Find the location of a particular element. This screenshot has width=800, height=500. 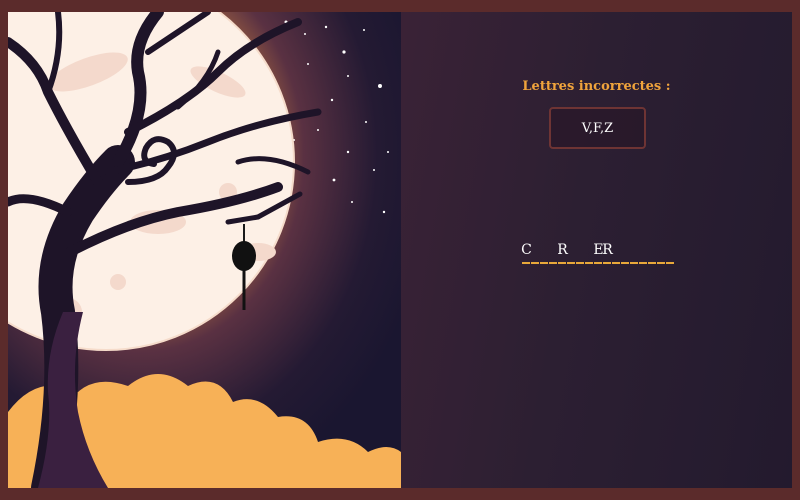

wrong-letters-label: Lettres incorrectes : is located at coordinates (596, 86).